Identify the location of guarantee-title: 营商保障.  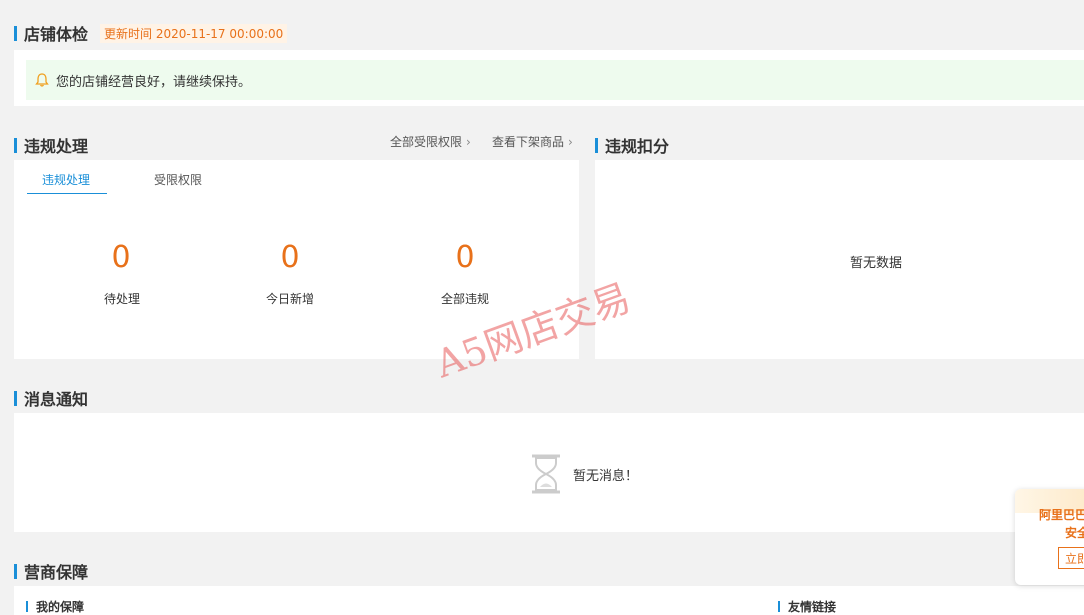
(56, 572).